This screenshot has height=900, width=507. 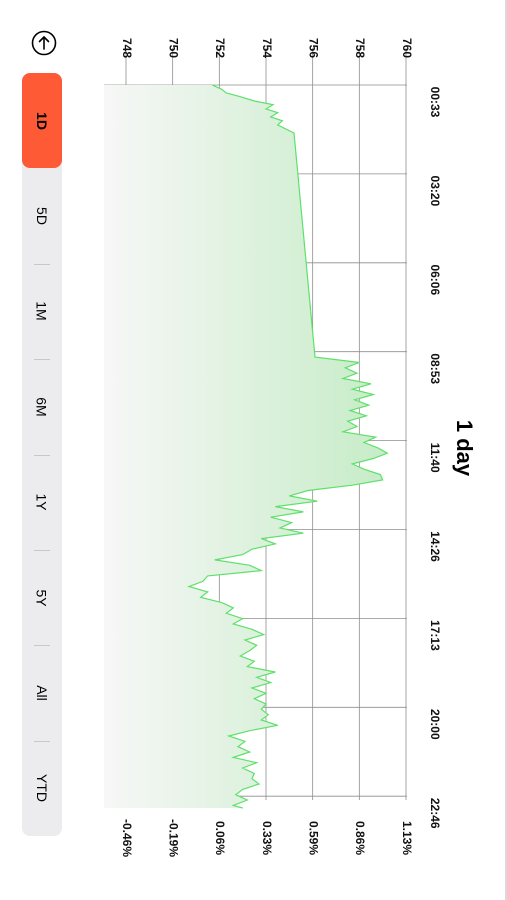 I want to click on percent-axis-ticks: -0.46% -0.19% 0.06% 0.33% 0.59% 0.86% 1.13%, so click(x=267, y=838).